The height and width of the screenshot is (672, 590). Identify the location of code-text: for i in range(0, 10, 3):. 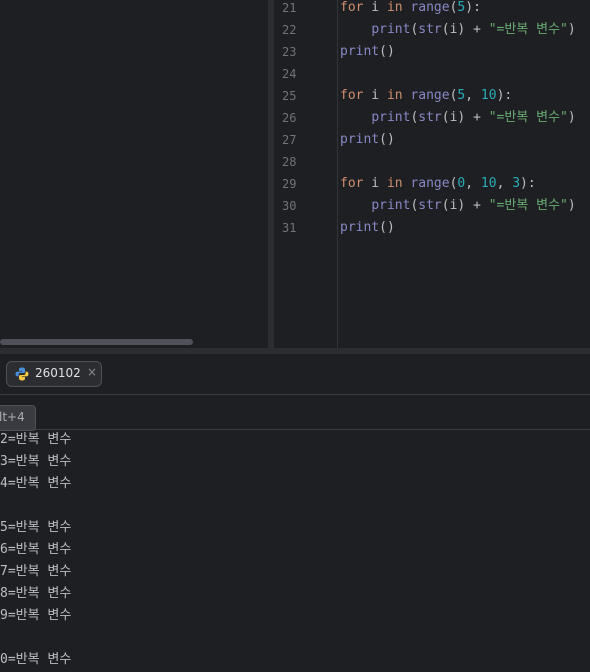
(438, 184).